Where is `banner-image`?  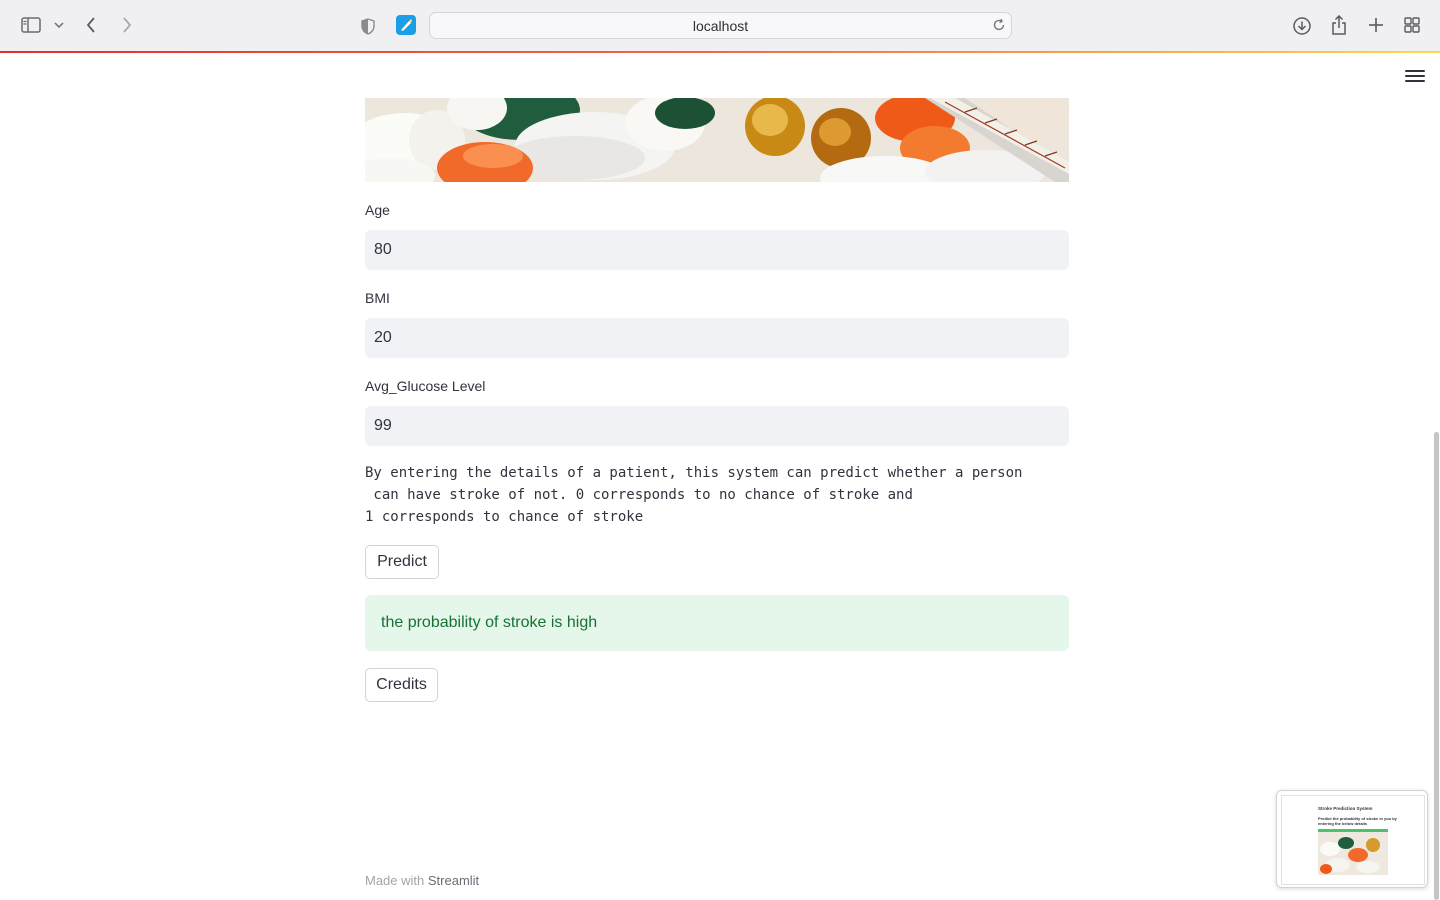
banner-image is located at coordinates (717, 140).